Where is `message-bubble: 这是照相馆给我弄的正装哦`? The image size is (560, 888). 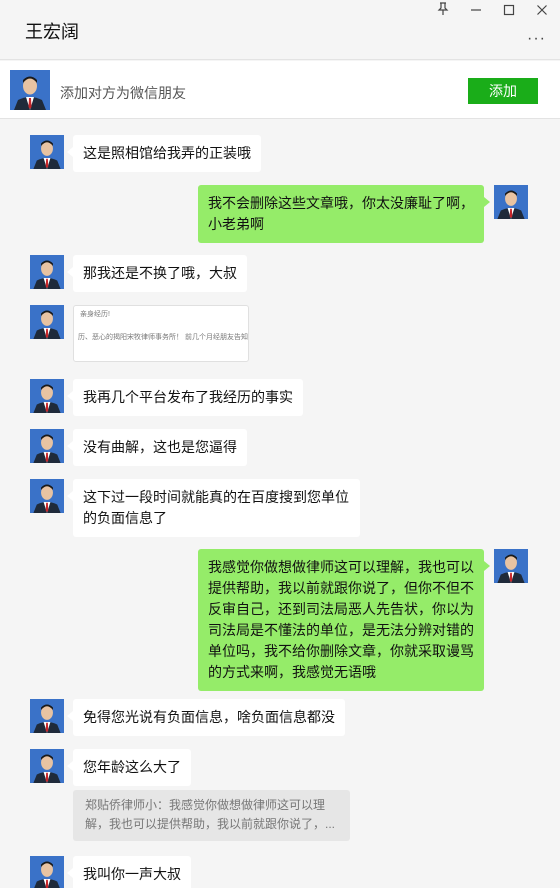 message-bubble: 这是照相馆给我弄的正装哦 is located at coordinates (164, 153).